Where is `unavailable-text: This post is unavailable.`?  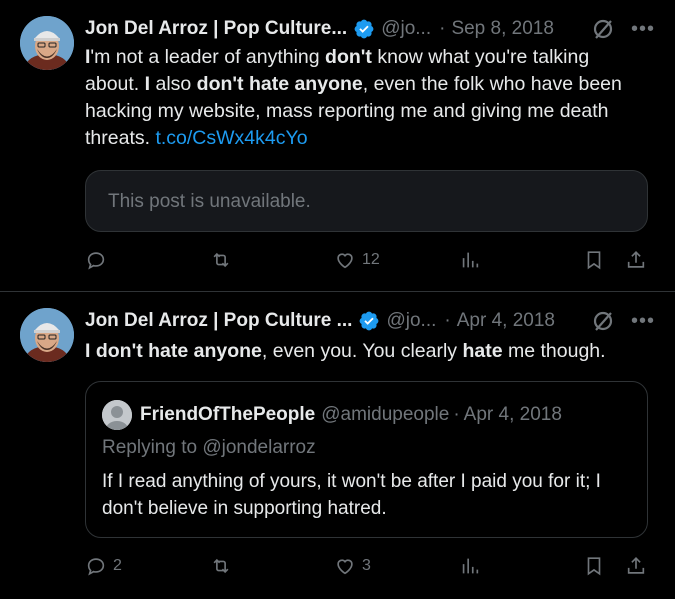
unavailable-text: This post is unavailable. is located at coordinates (209, 201).